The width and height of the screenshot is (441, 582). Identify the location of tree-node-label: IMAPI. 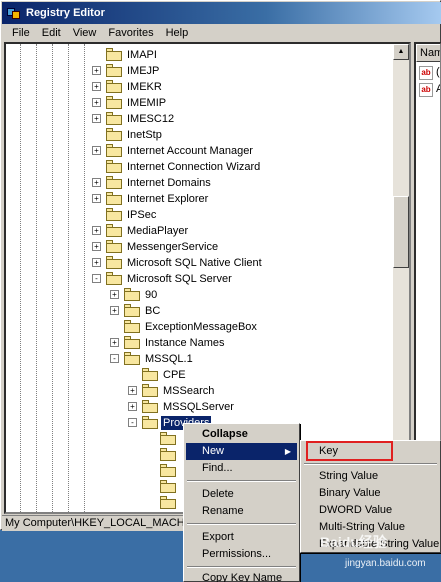
(142, 55).